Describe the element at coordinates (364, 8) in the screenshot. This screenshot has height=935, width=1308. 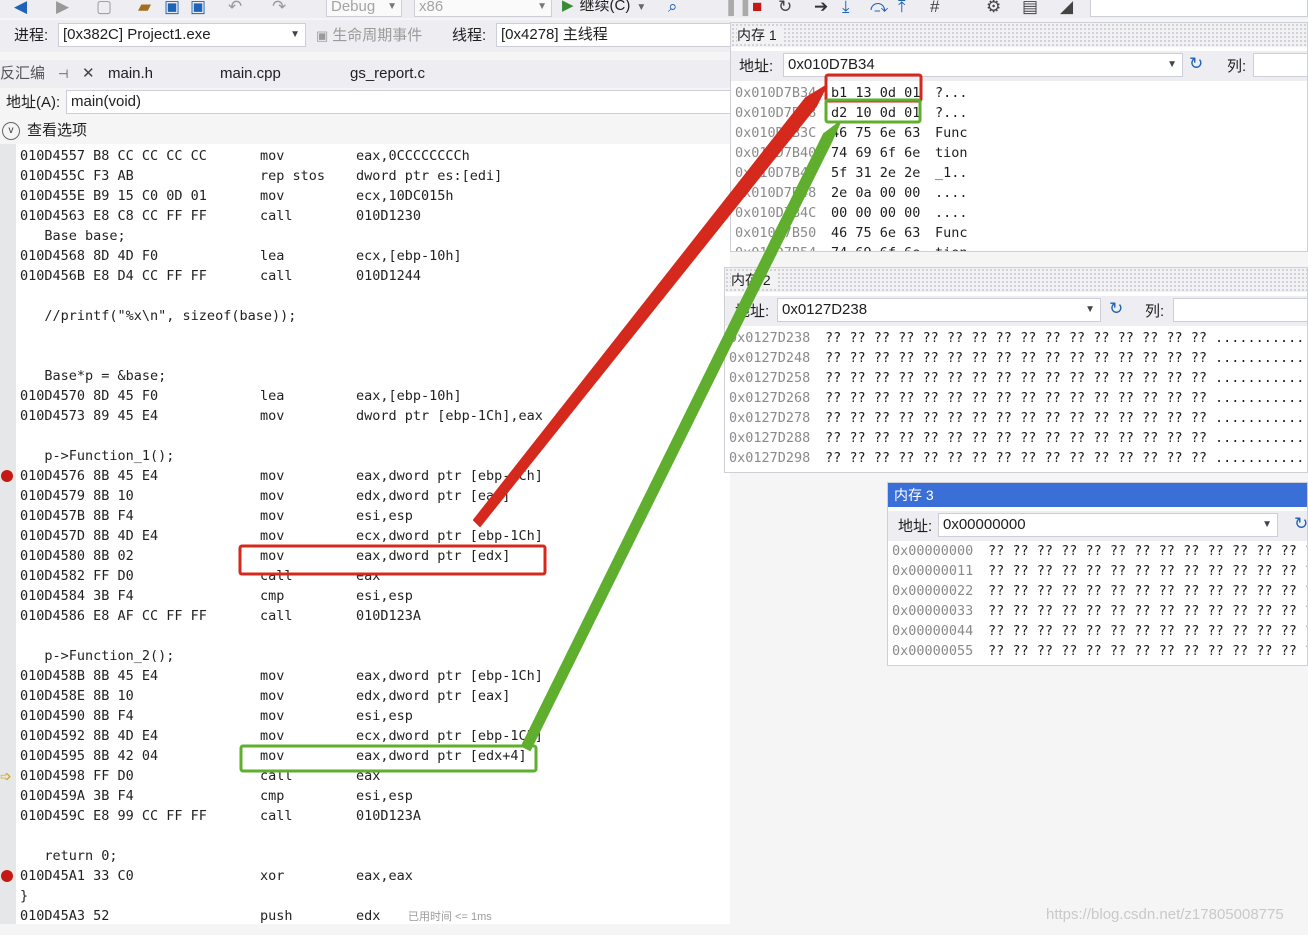
I see `configuration-combo: Debug ▼` at that location.